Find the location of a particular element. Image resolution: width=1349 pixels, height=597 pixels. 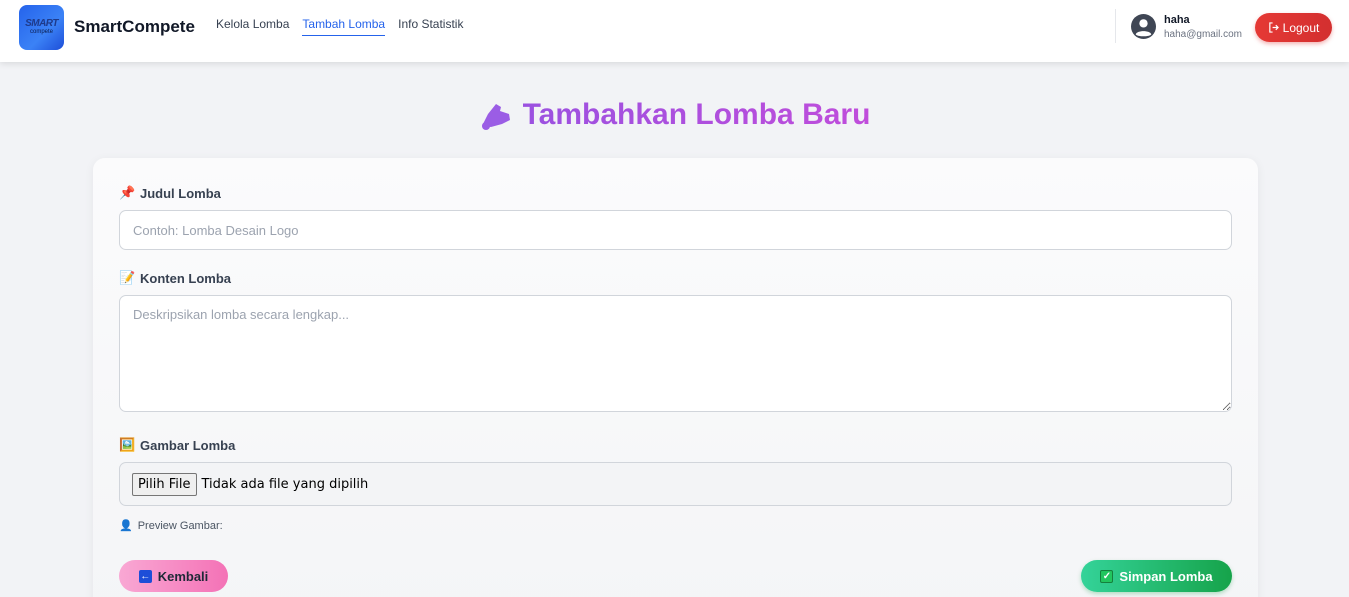

app-logo: SMART compete is located at coordinates (41, 27).